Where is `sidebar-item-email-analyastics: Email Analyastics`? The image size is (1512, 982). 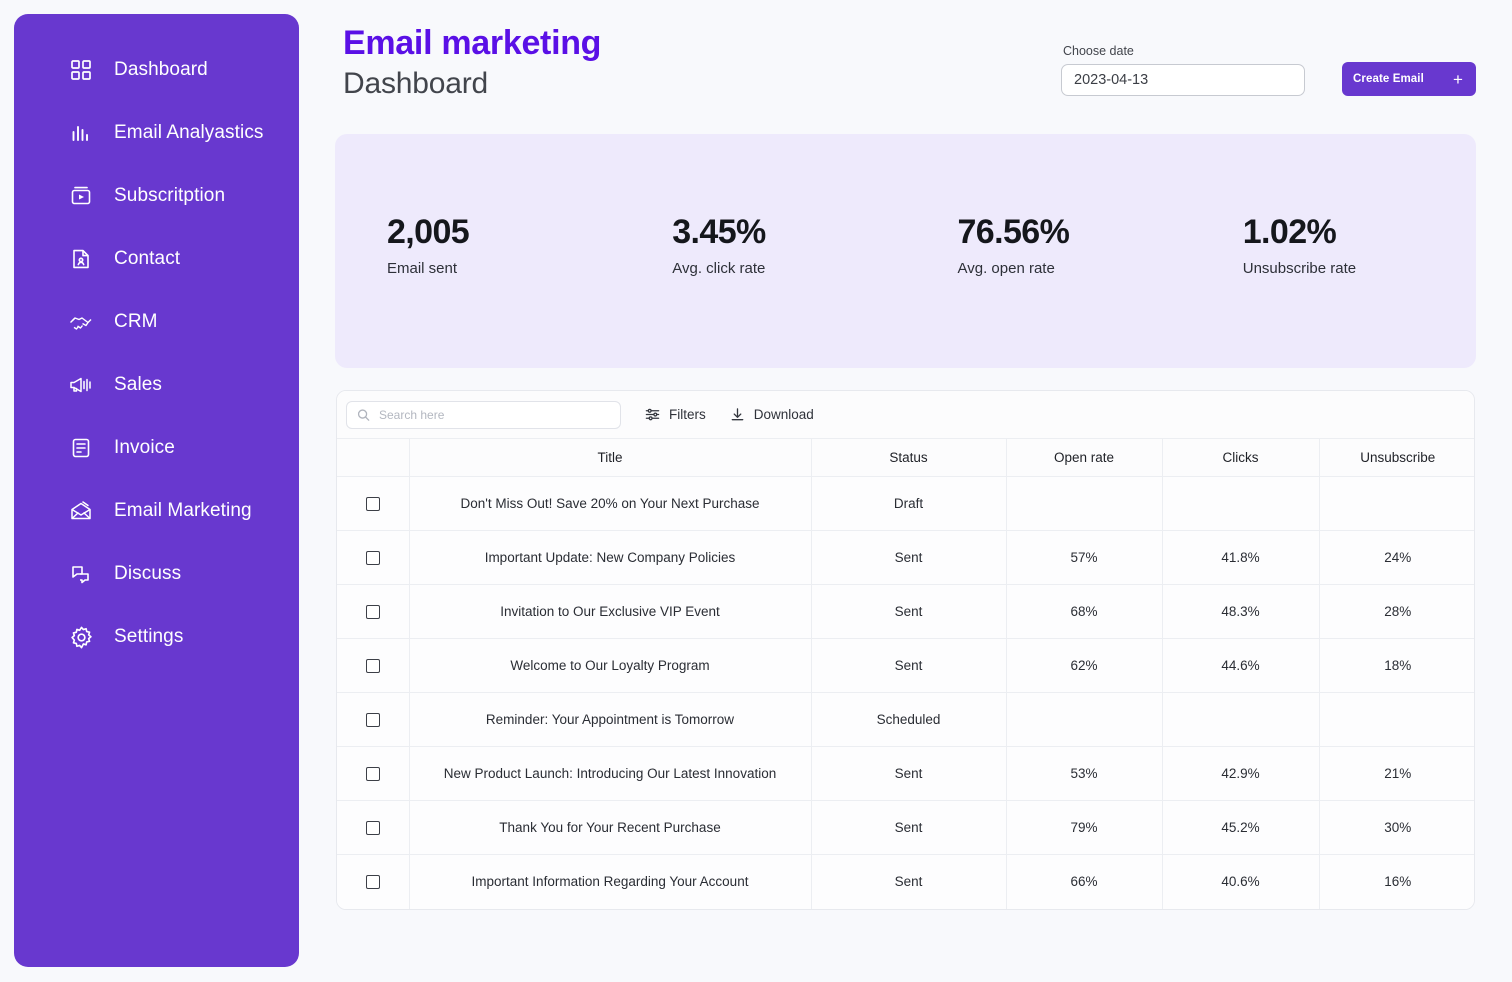
sidebar-item-email-analyastics: Email Analyastics is located at coordinates (156, 133).